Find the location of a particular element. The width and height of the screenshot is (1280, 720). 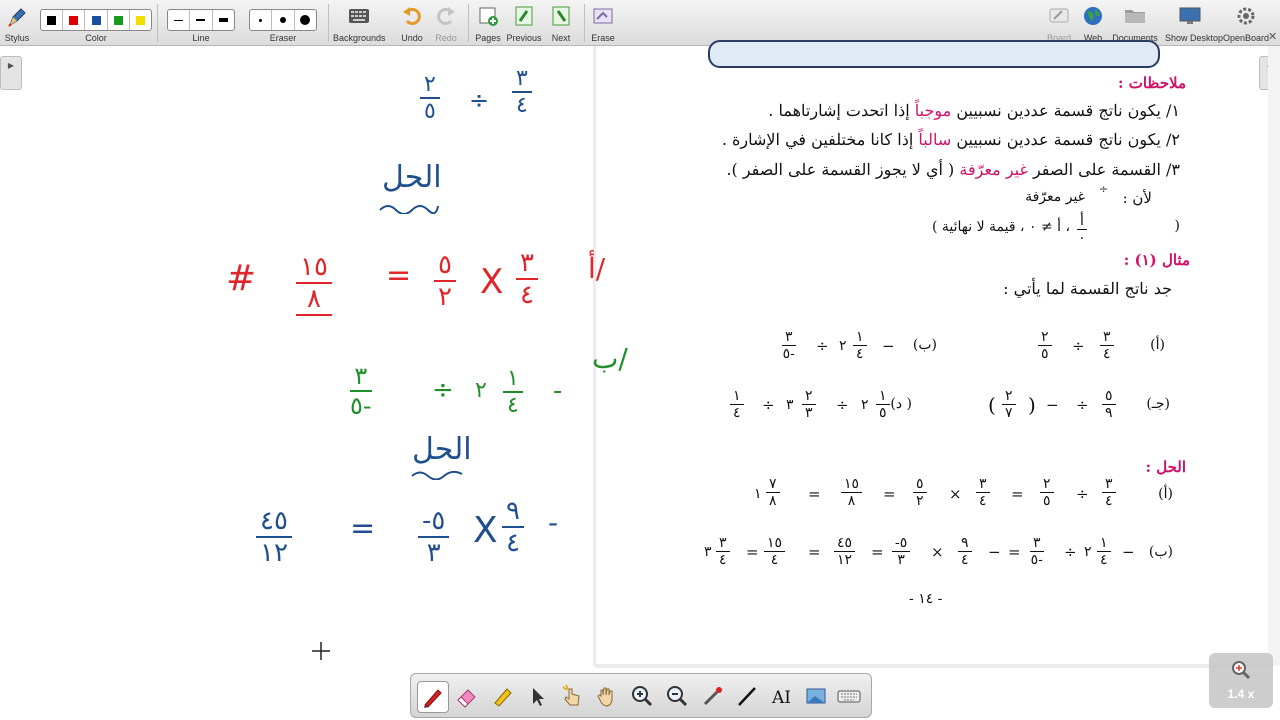

example-question: جد ناتج القسمة لما يأتي : is located at coordinates (1087, 288).